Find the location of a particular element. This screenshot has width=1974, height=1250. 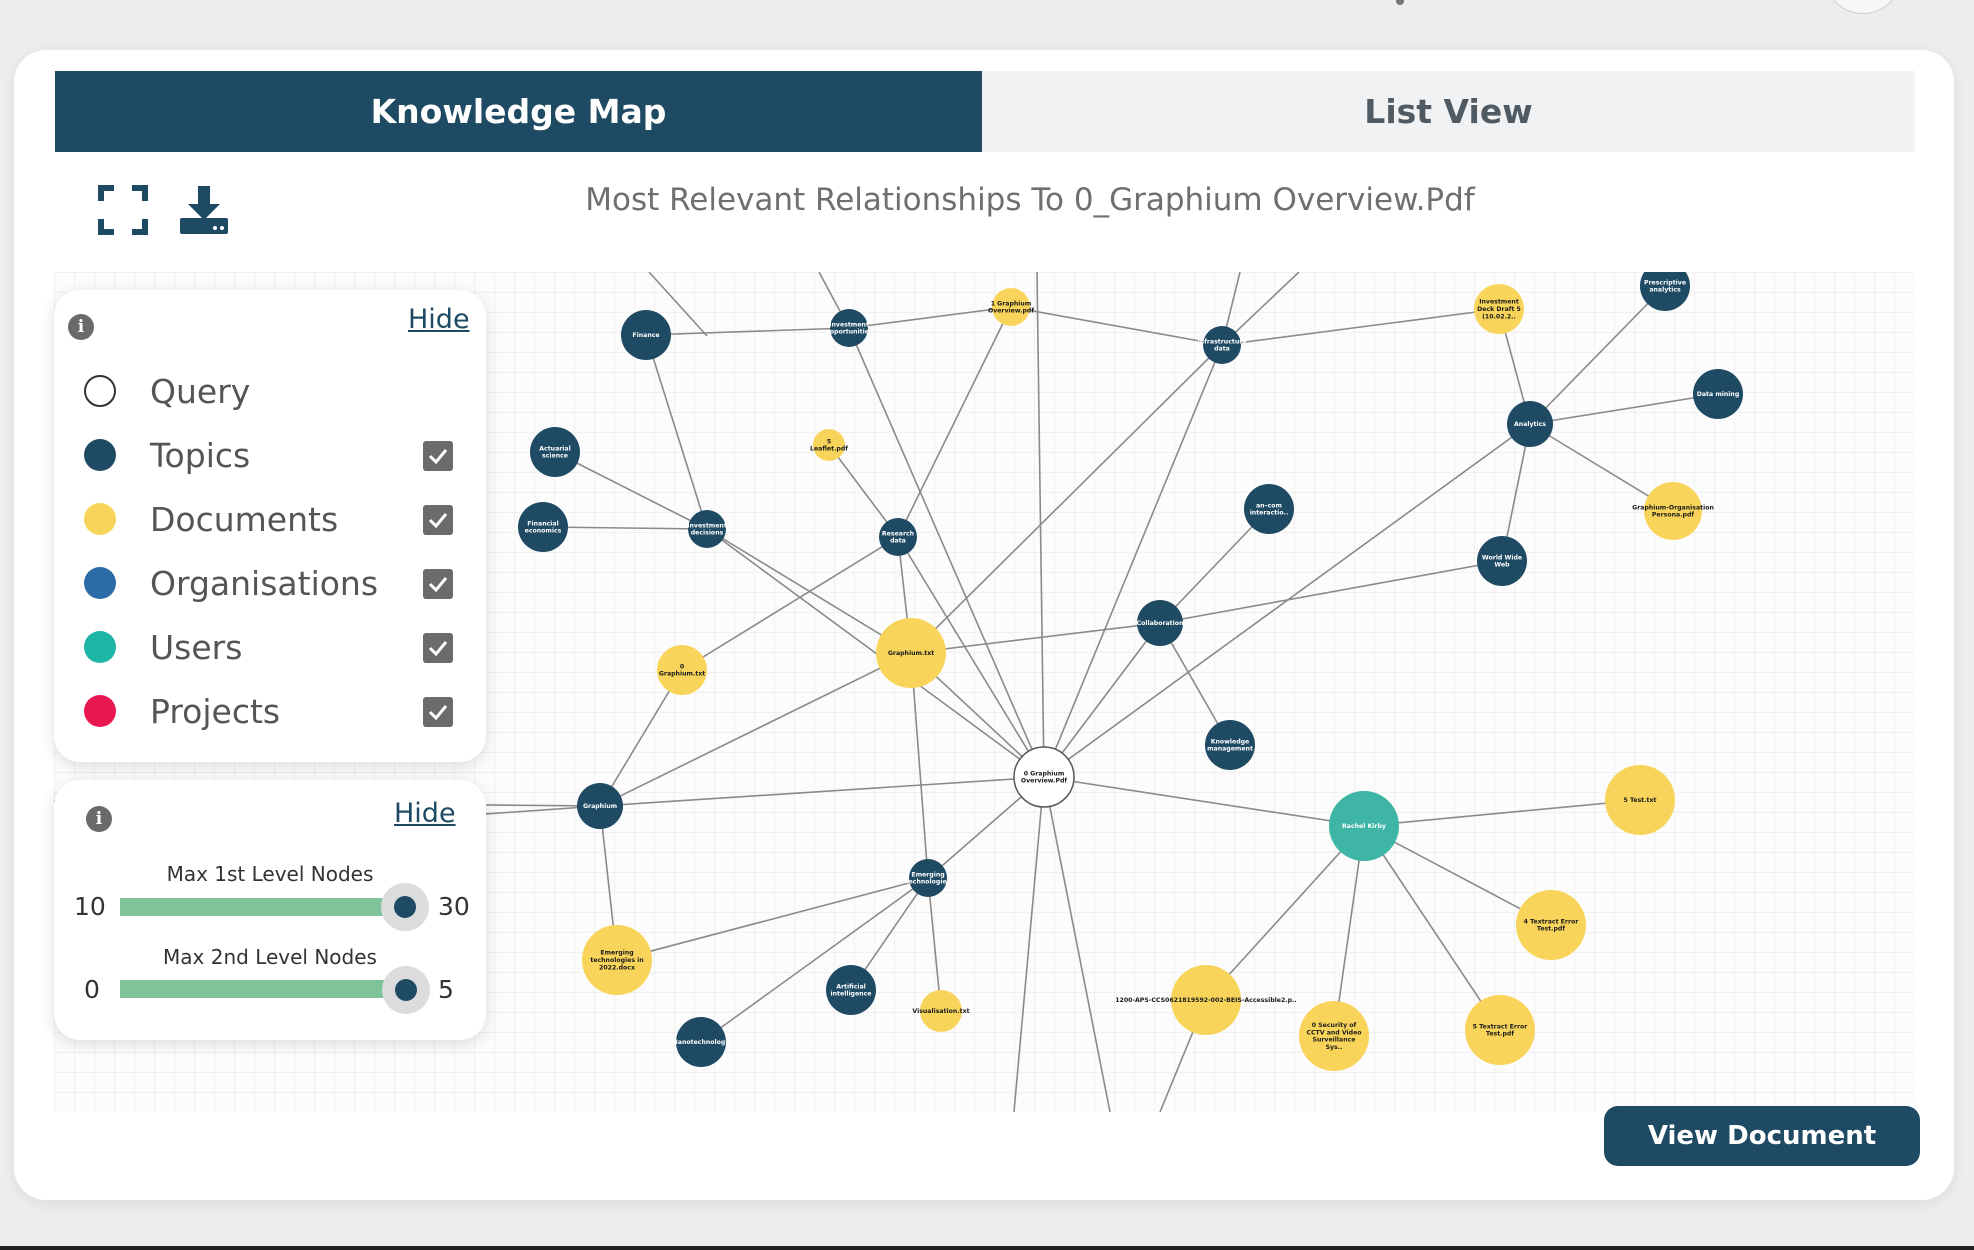

graph-node-research: Research data is located at coordinates (898, 537).